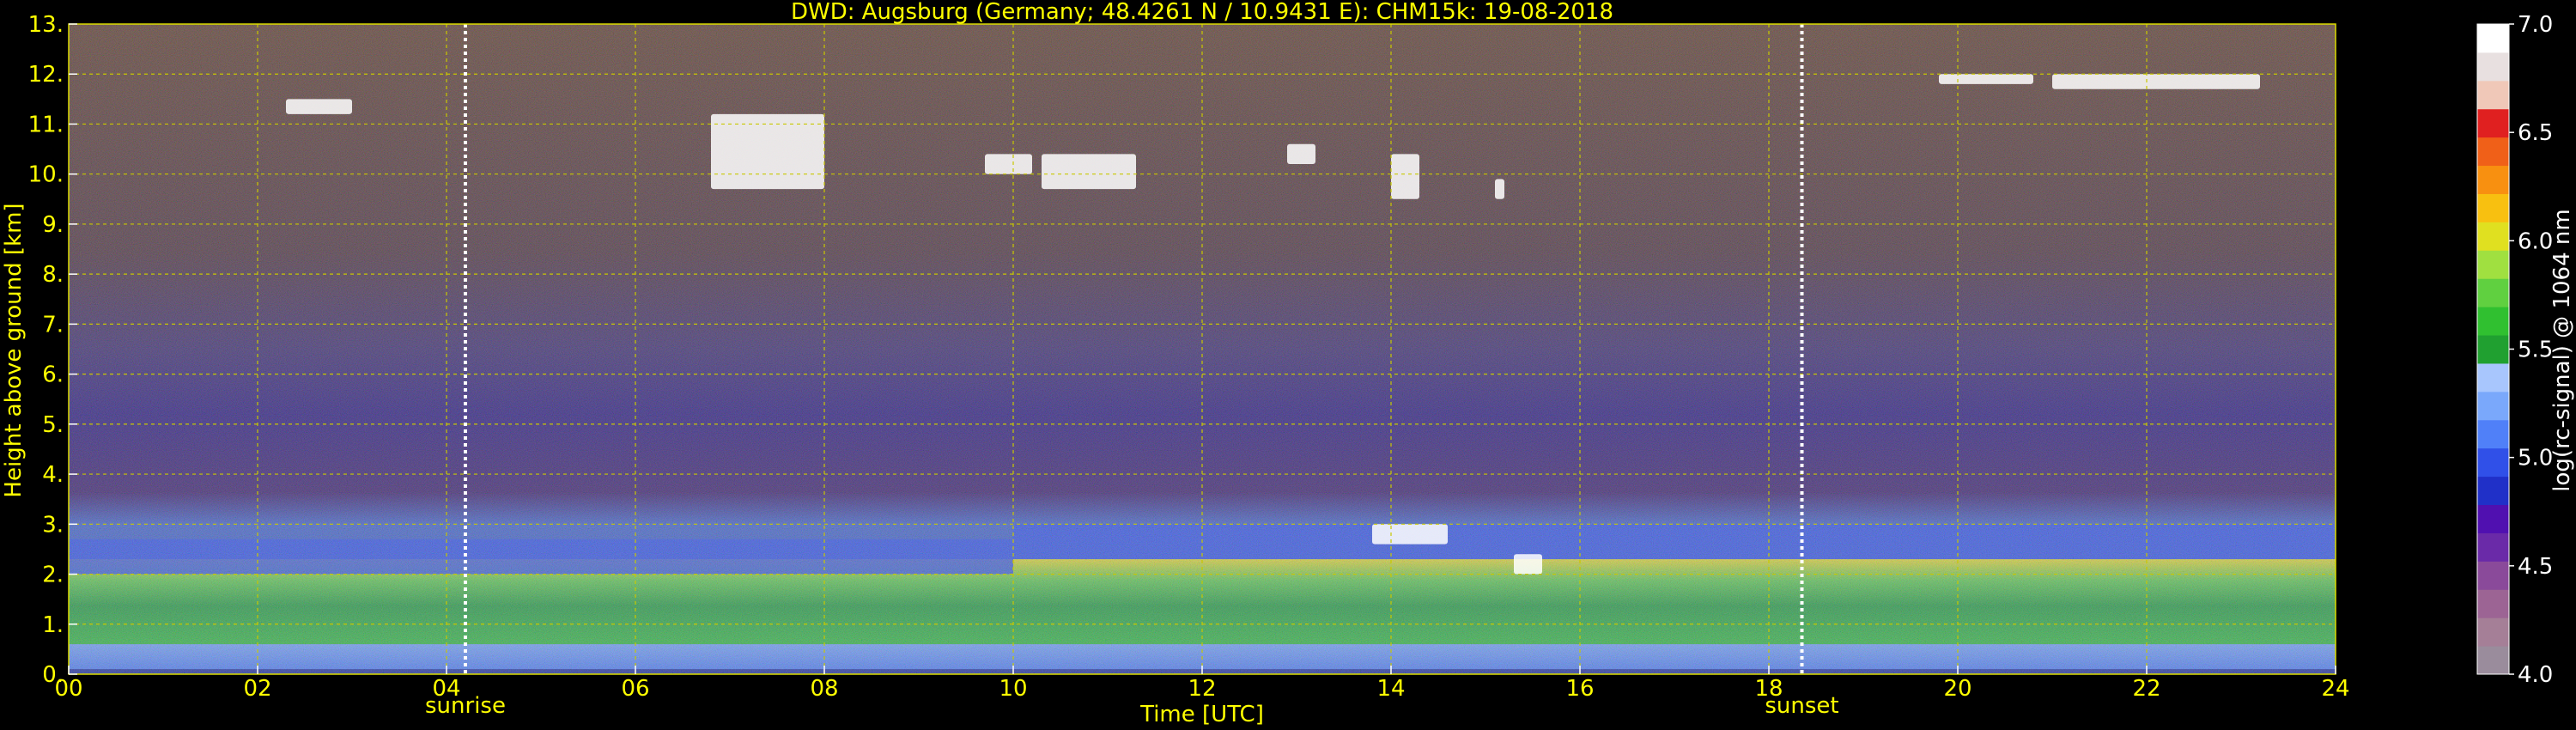 Image resolution: width=2576 pixels, height=730 pixels. Describe the element at coordinates (46, 175) in the screenshot. I see `y-tick-label-10: 10.` at that location.